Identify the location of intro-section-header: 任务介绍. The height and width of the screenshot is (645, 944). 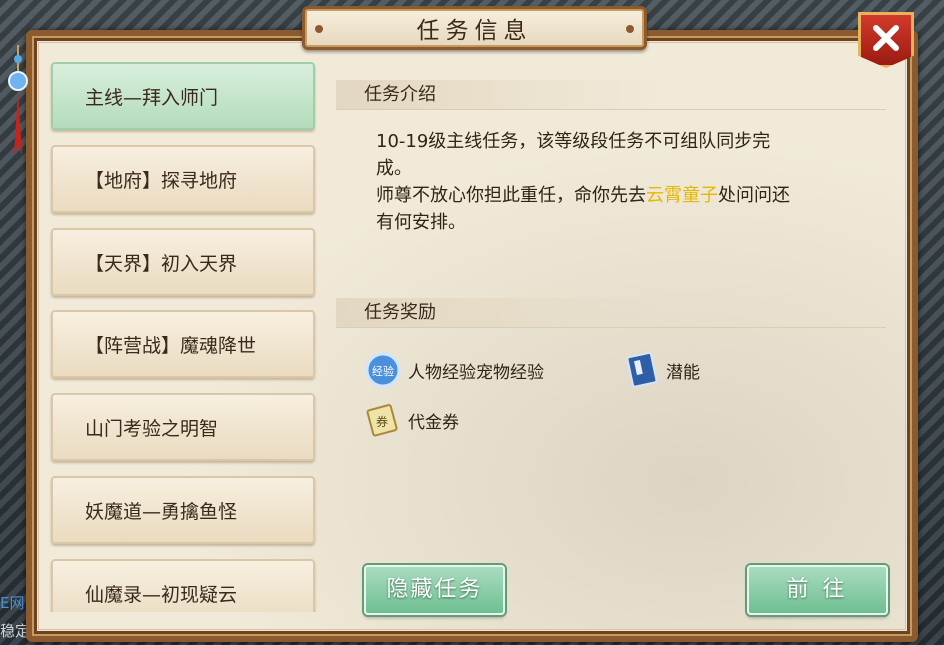
(611, 95).